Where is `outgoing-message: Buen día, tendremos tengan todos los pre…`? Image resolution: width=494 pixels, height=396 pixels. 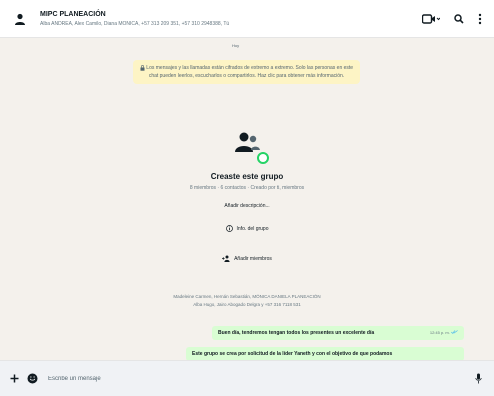
outgoing-message: Buen día, tendremos tengan todos los pre… is located at coordinates (338, 333).